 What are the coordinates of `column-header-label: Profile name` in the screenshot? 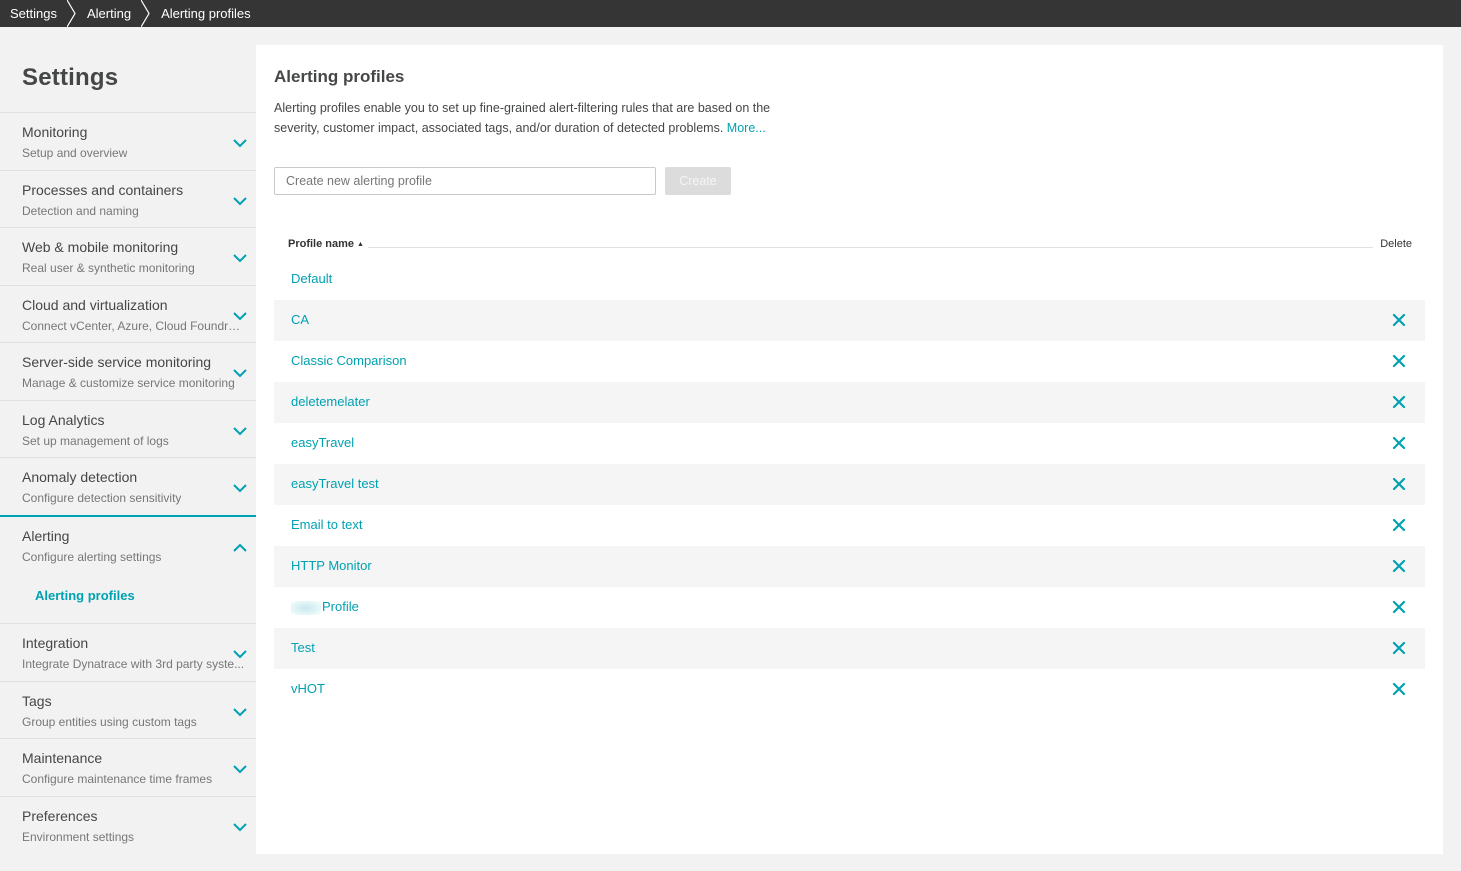 It's located at (321, 244).